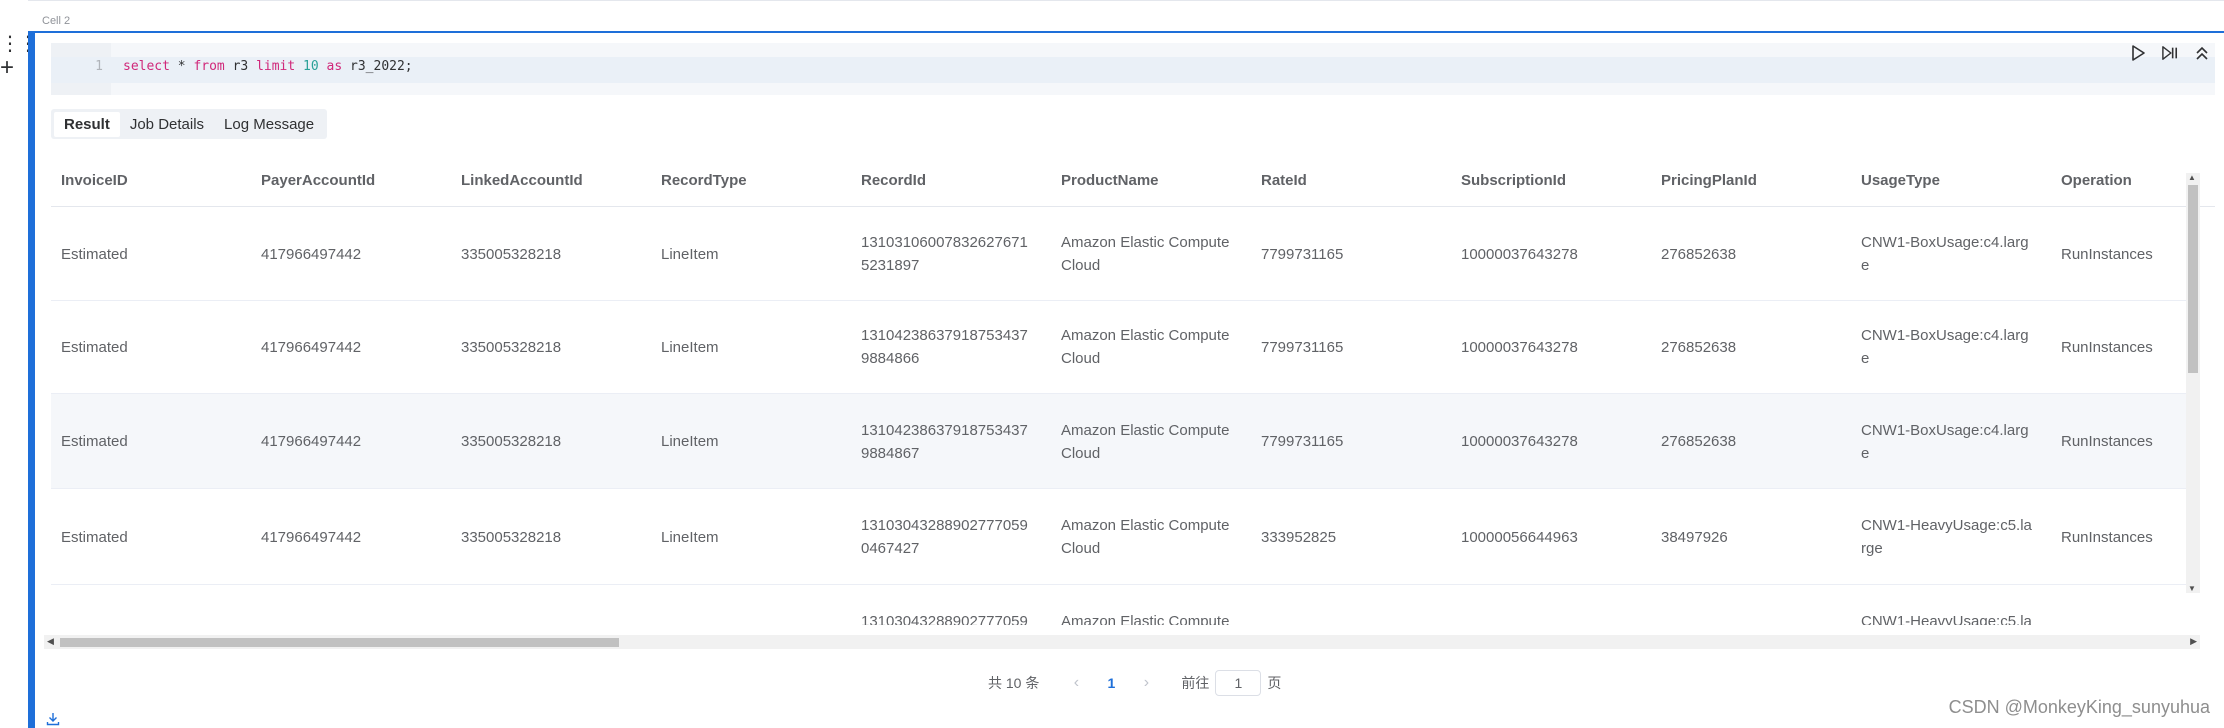 The width and height of the screenshot is (2224, 728). Describe the element at coordinates (146, 66) in the screenshot. I see `keyword: select` at that location.